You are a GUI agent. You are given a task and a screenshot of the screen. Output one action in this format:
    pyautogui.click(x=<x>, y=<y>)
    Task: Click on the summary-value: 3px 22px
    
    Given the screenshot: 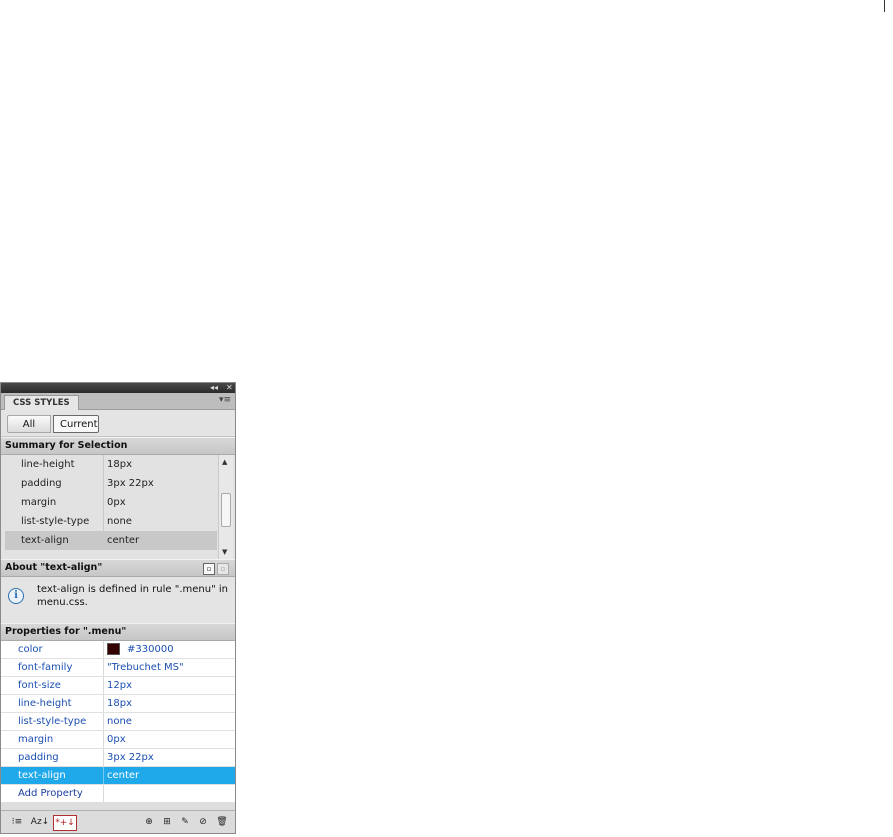 What is the action you would take?
    pyautogui.click(x=130, y=483)
    